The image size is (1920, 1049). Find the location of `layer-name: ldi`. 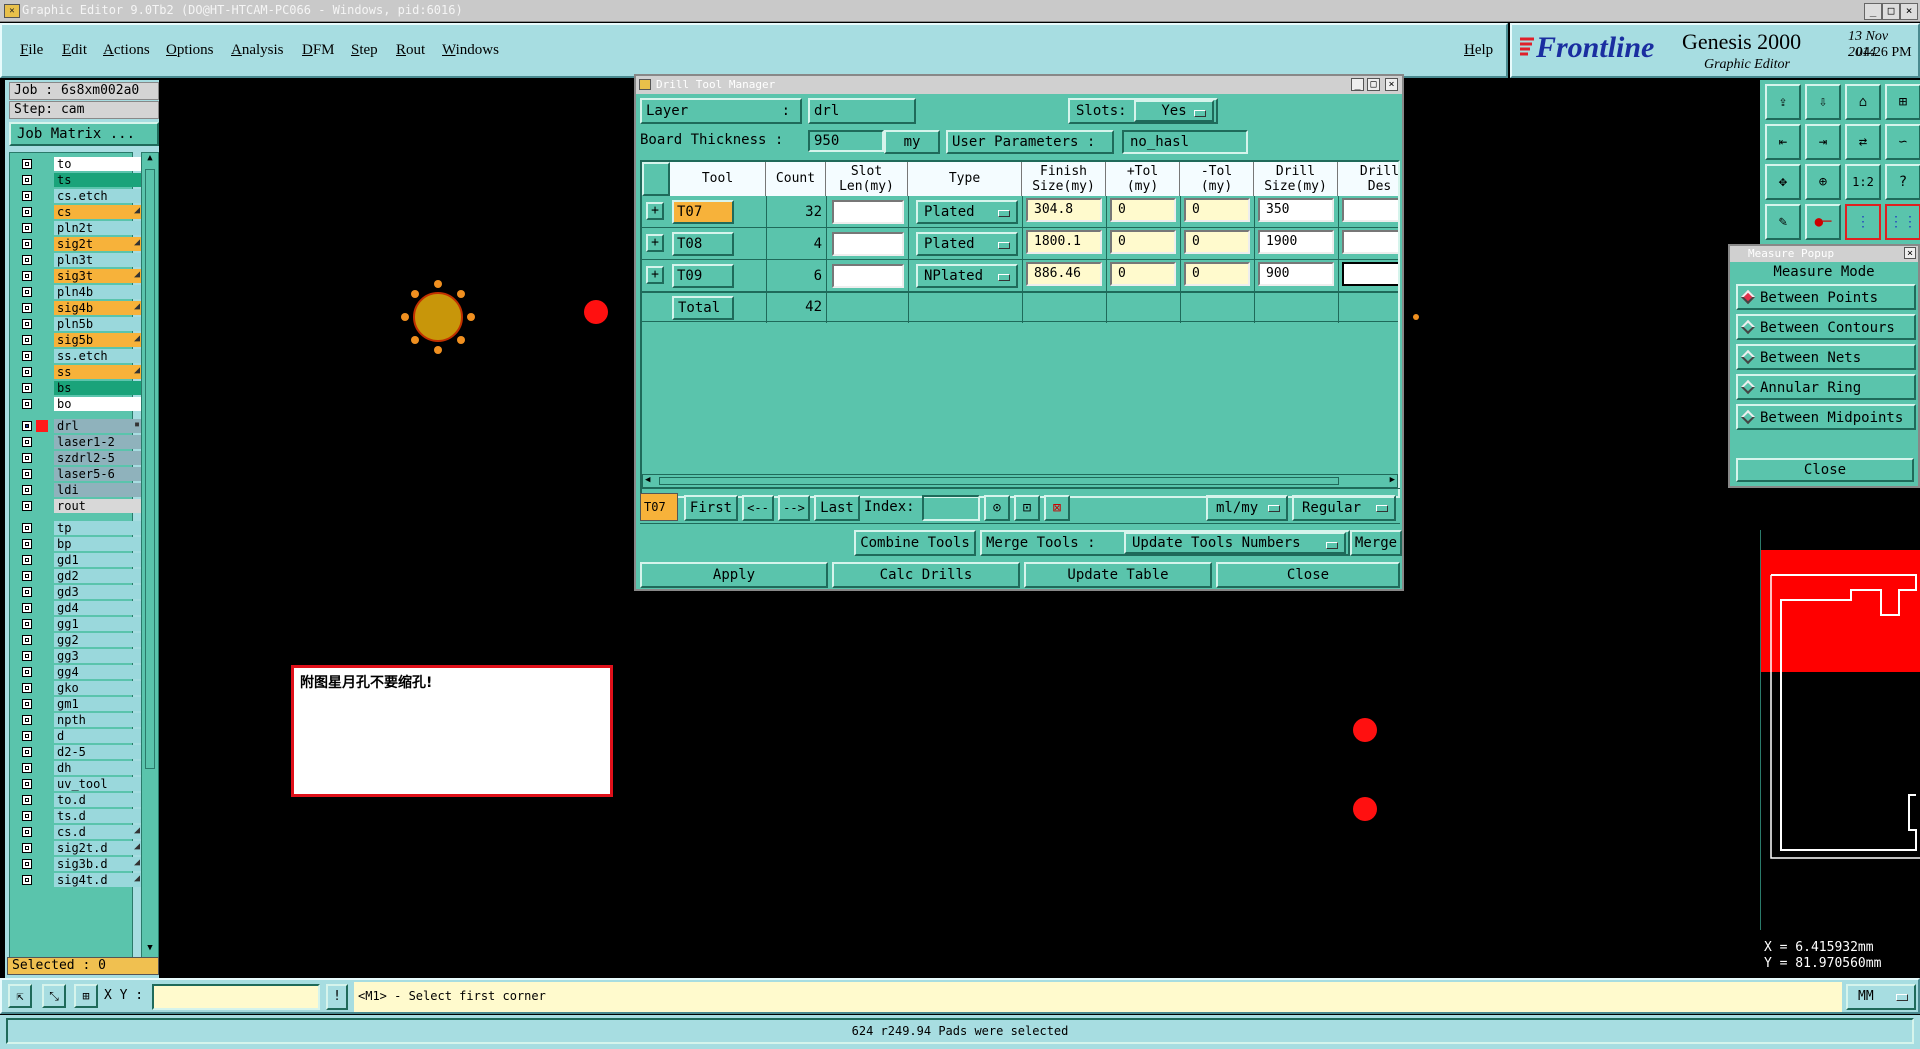

layer-name: ldi is located at coordinates (98, 490).